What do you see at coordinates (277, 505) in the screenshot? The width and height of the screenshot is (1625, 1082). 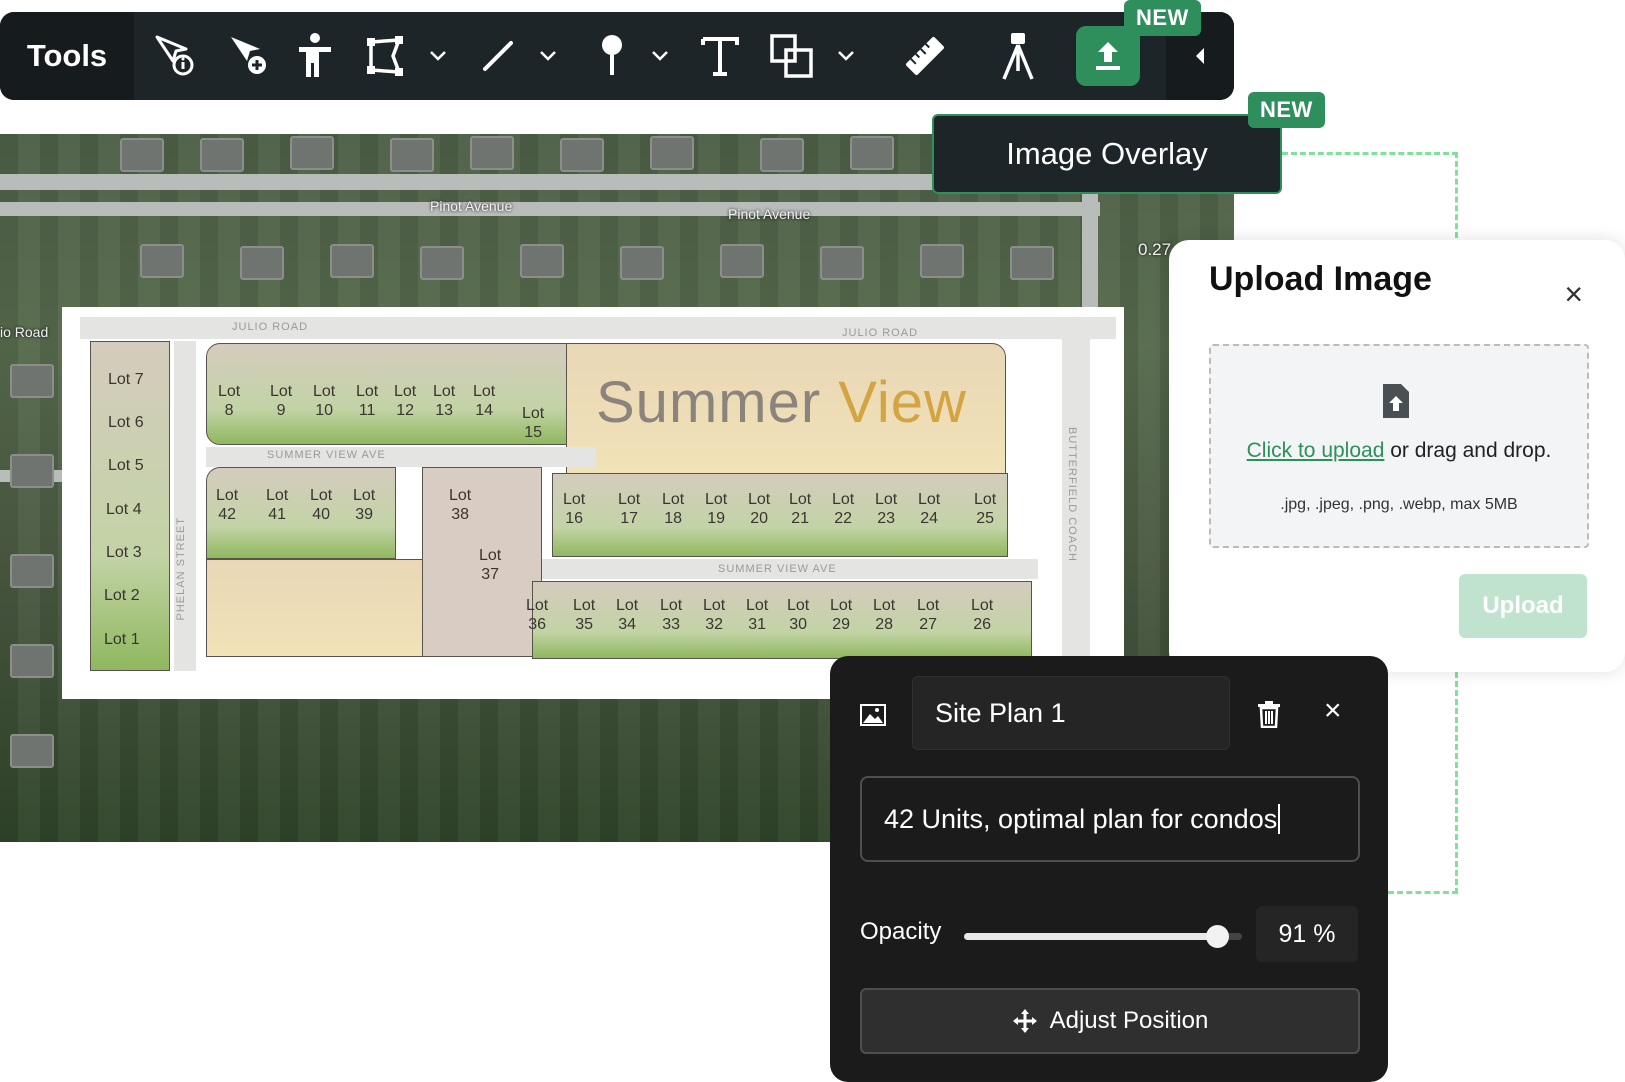 I see `lot-label: Lot 41` at bounding box center [277, 505].